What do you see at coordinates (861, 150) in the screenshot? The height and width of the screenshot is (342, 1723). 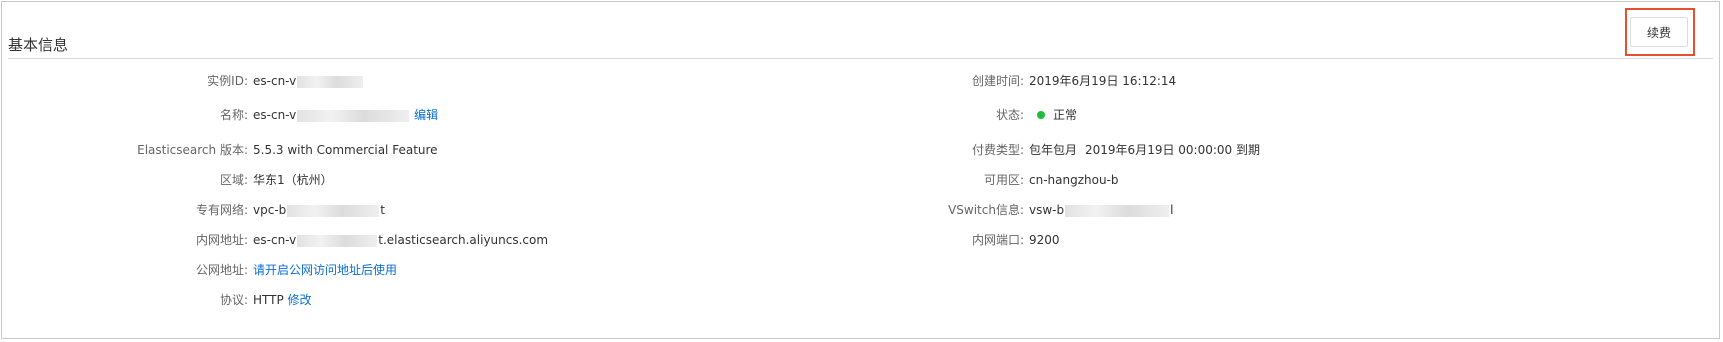 I see `row-billing: 付费类型: 包年包月 2019年6月19日 00:00:00 到期` at bounding box center [861, 150].